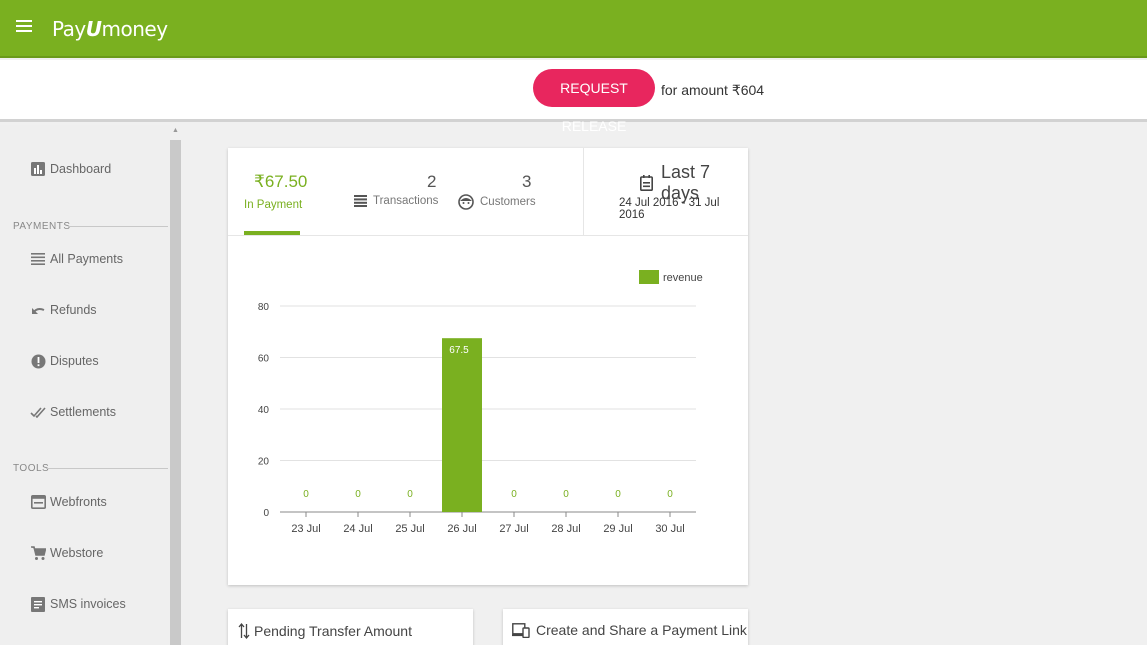  Describe the element at coordinates (573, 29) in the screenshot. I see `top-app-bar: PayUmoney` at that location.